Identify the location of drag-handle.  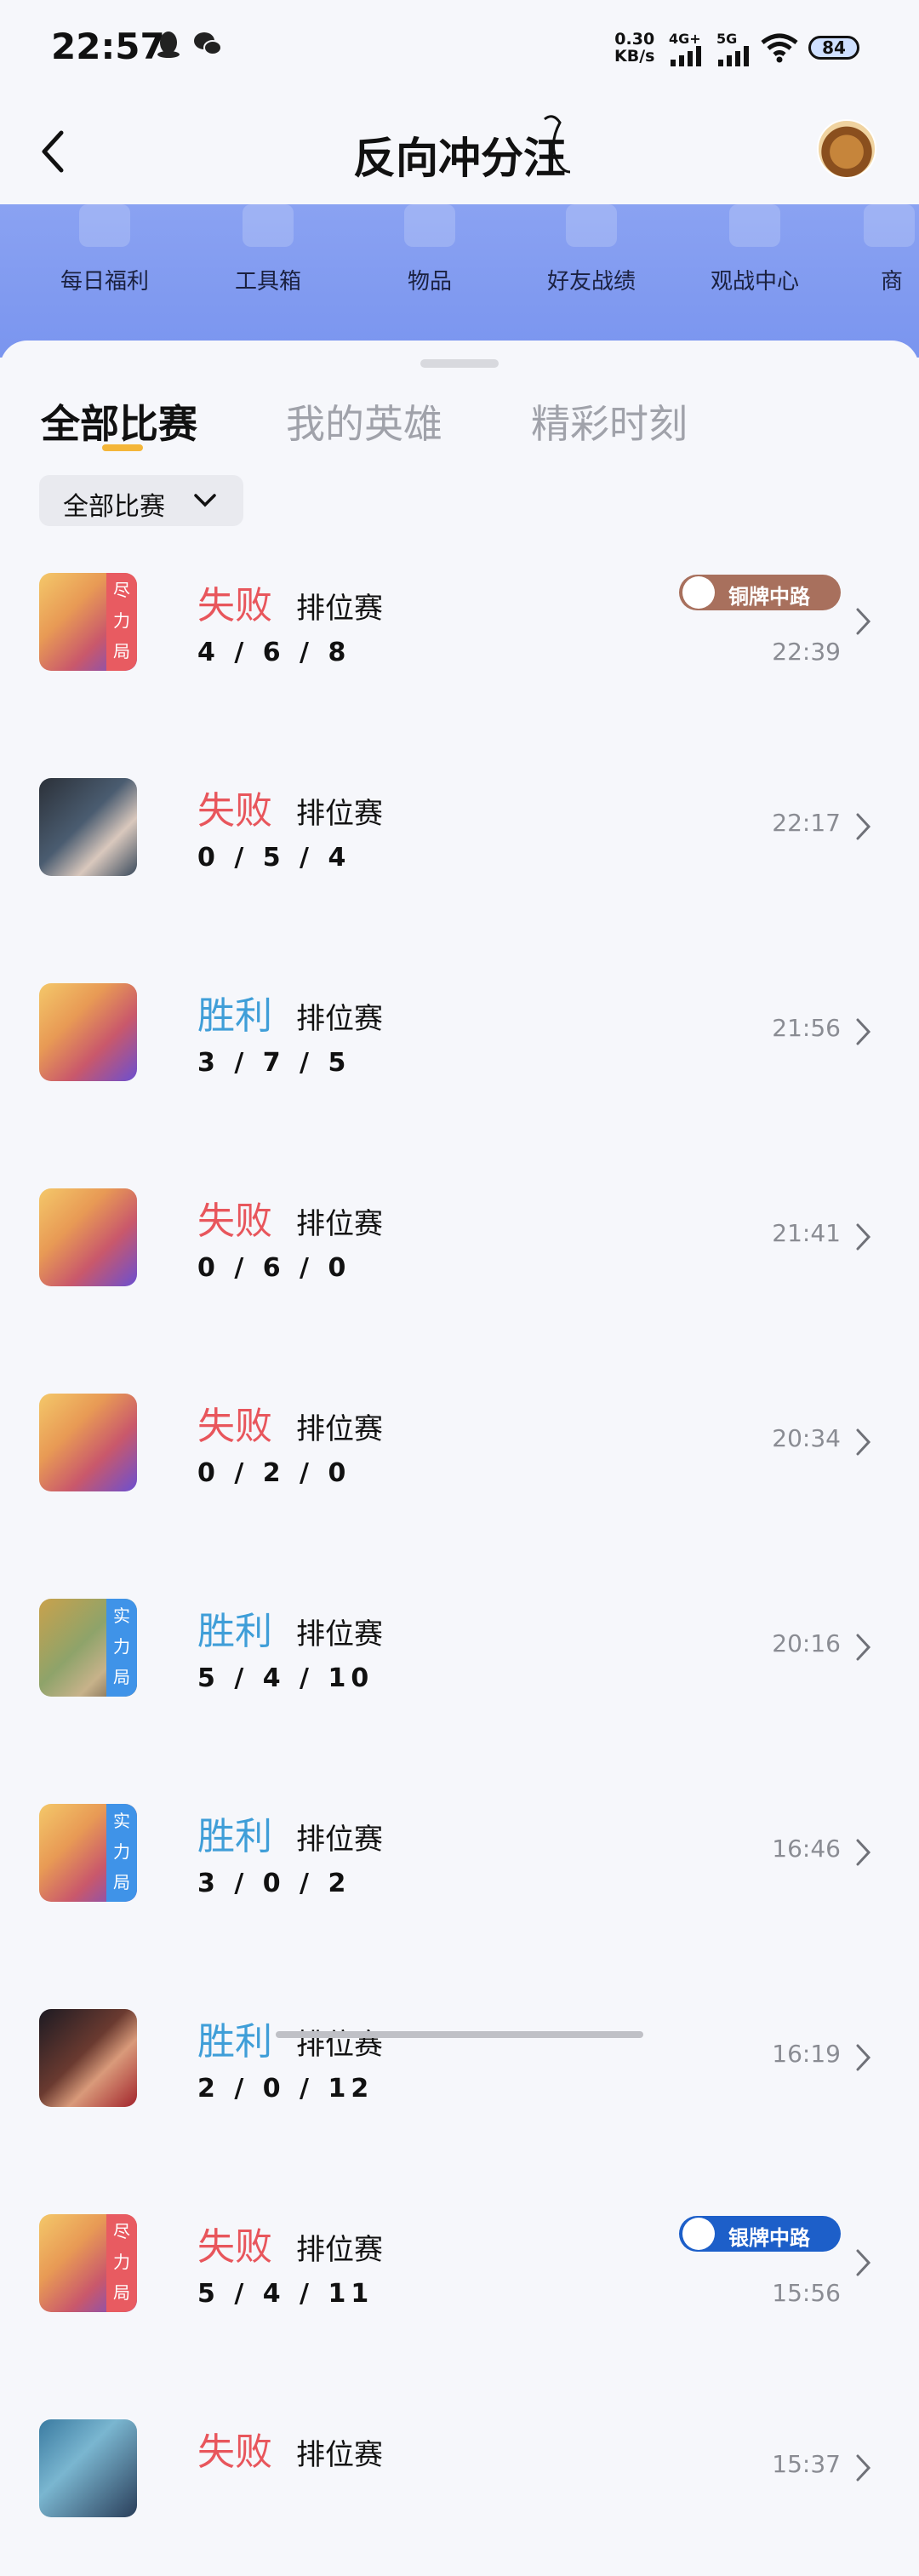
(459, 364).